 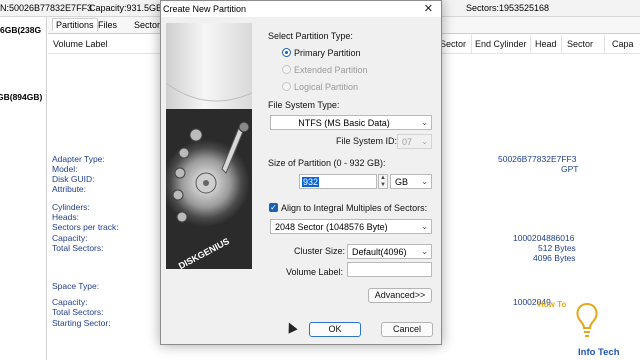 I want to click on value-serial: 50026B77832E7FF3, so click(x=537, y=159).